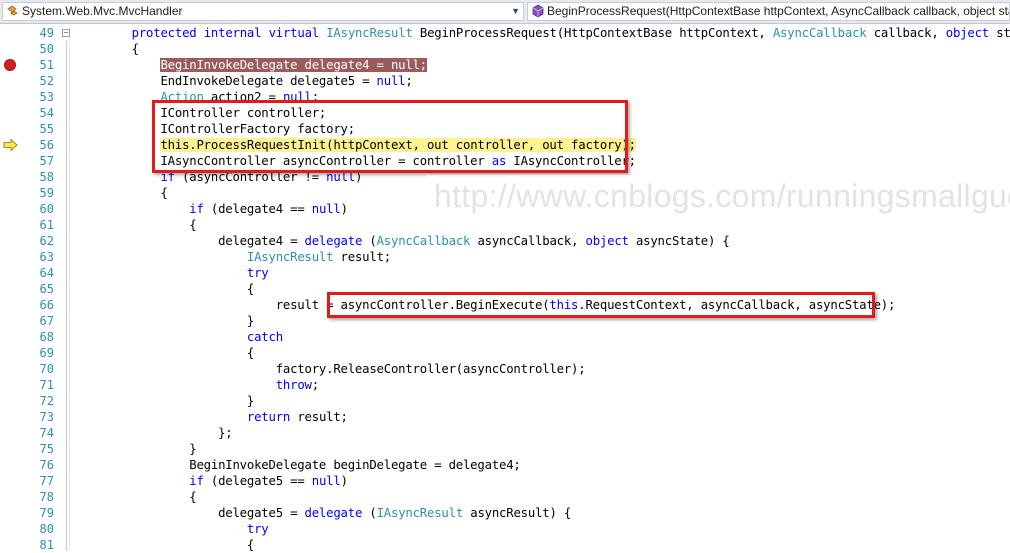 This screenshot has width=1010, height=553. Describe the element at coordinates (164, 33) in the screenshot. I see `keyword-token: protected` at that location.